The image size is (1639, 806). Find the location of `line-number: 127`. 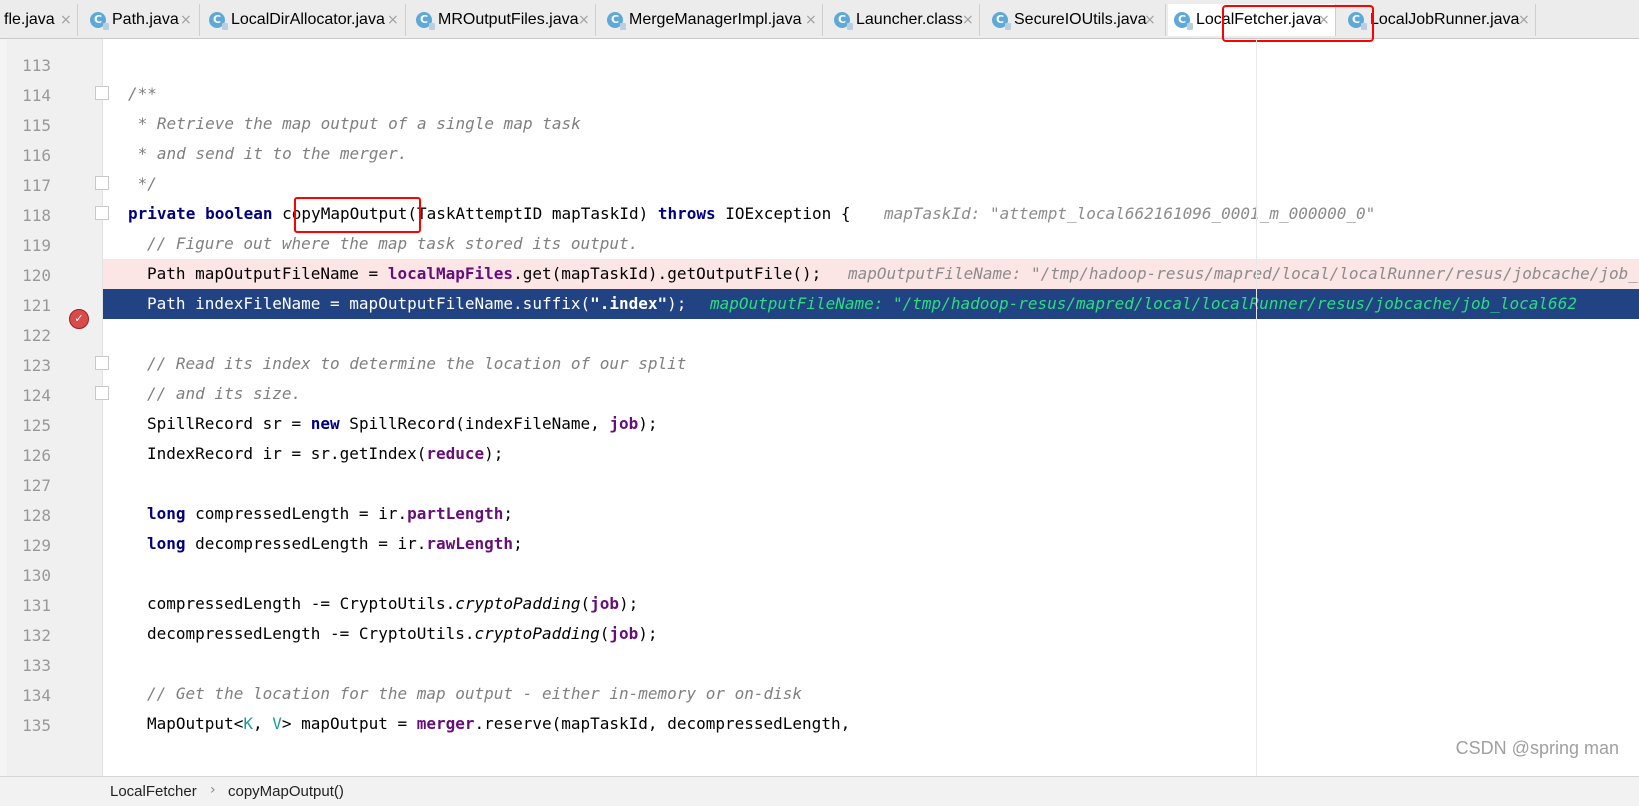

line-number: 127 is located at coordinates (36, 485).